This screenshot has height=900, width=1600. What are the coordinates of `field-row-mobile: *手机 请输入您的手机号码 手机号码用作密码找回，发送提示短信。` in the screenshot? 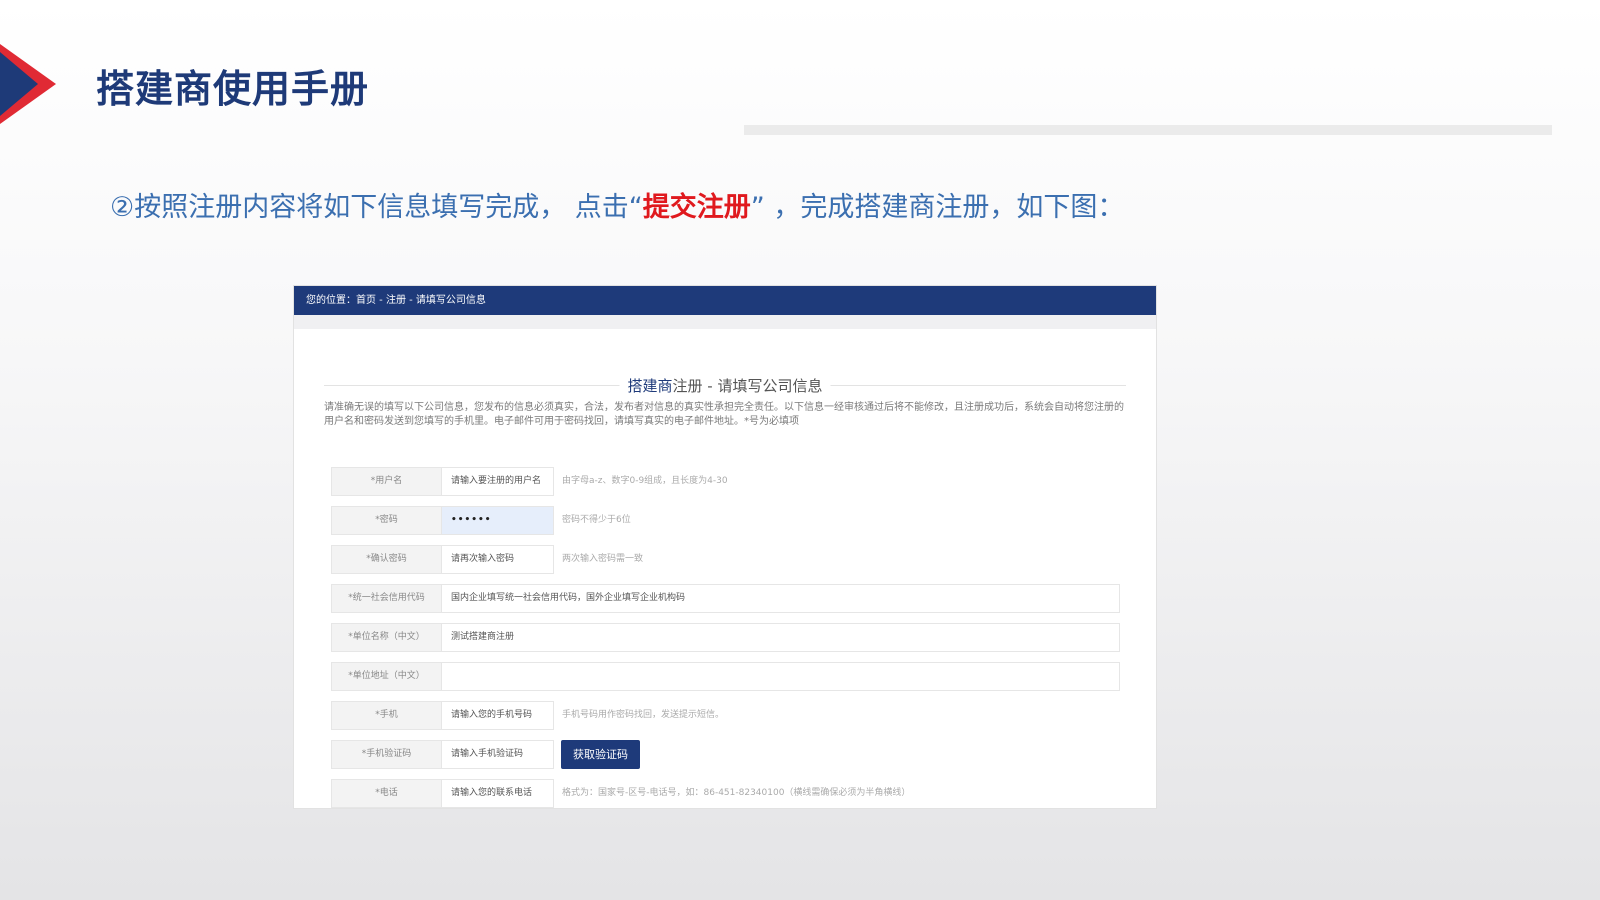 It's located at (725, 716).